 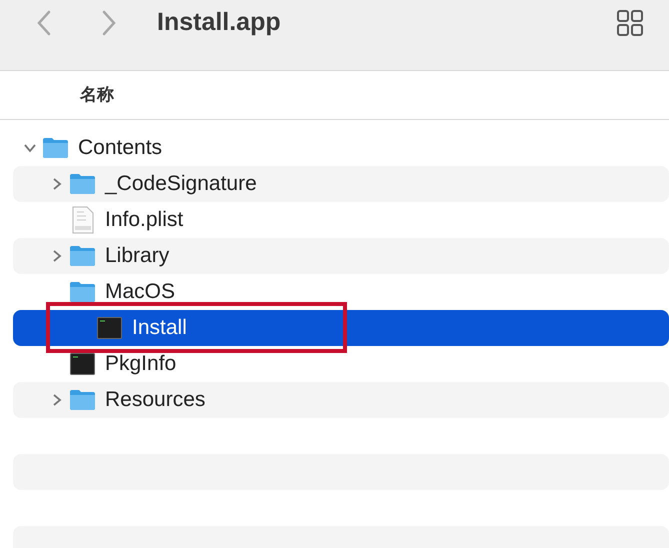 What do you see at coordinates (341, 364) in the screenshot?
I see `file-row: PkgInfo` at bounding box center [341, 364].